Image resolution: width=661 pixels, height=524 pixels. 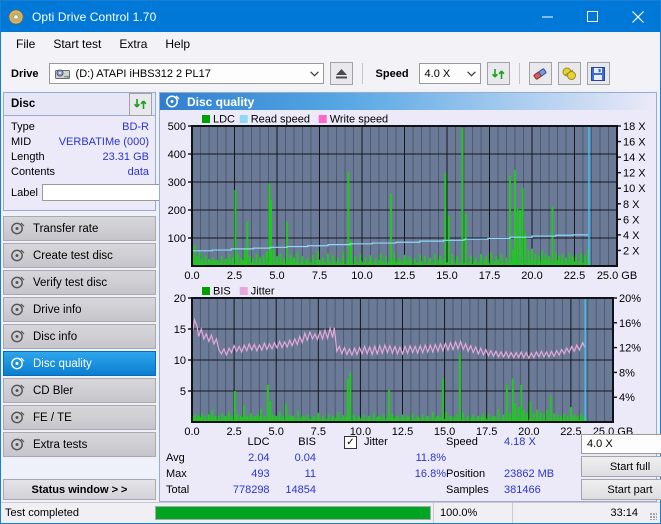 What do you see at coordinates (79, 417) in the screenshot?
I see `sidebar-item-fe-te: FE / TE` at bounding box center [79, 417].